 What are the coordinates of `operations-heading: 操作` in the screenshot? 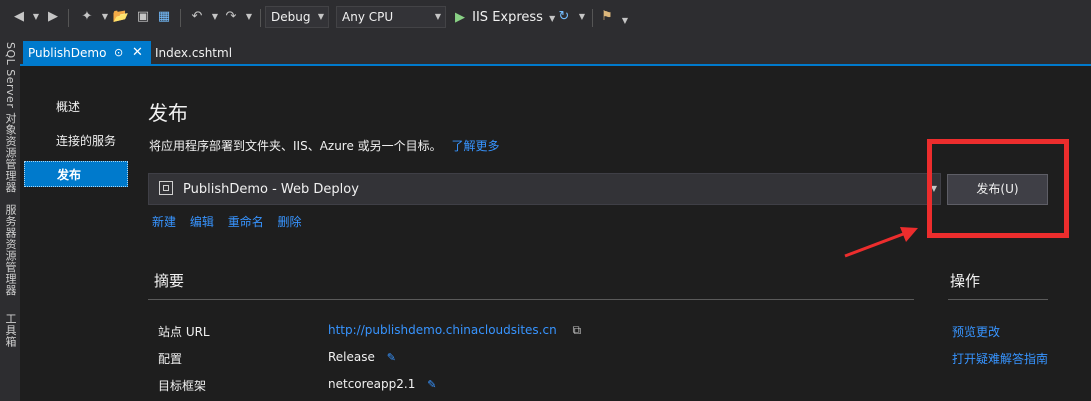 It's located at (965, 281).